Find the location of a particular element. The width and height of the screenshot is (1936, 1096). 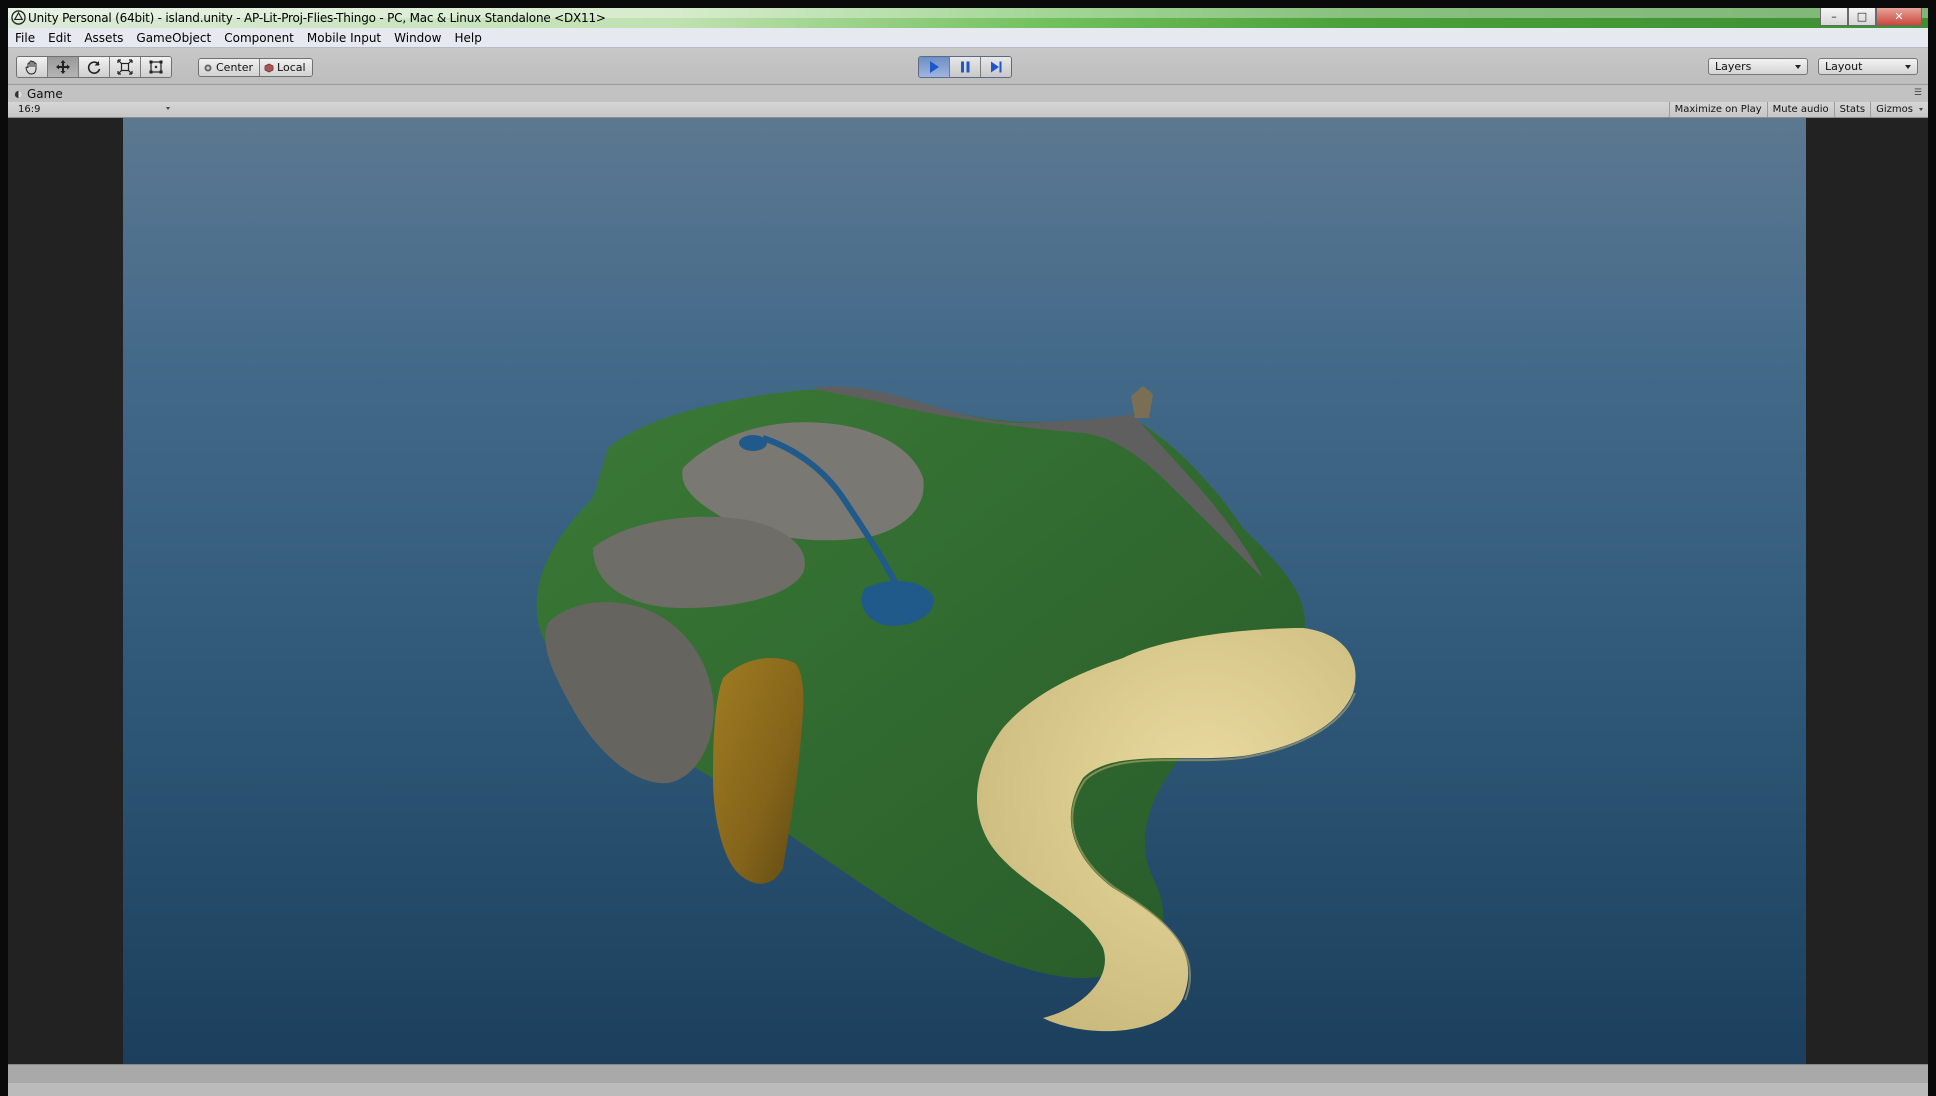

pivot-local-button: Local is located at coordinates (286, 67).